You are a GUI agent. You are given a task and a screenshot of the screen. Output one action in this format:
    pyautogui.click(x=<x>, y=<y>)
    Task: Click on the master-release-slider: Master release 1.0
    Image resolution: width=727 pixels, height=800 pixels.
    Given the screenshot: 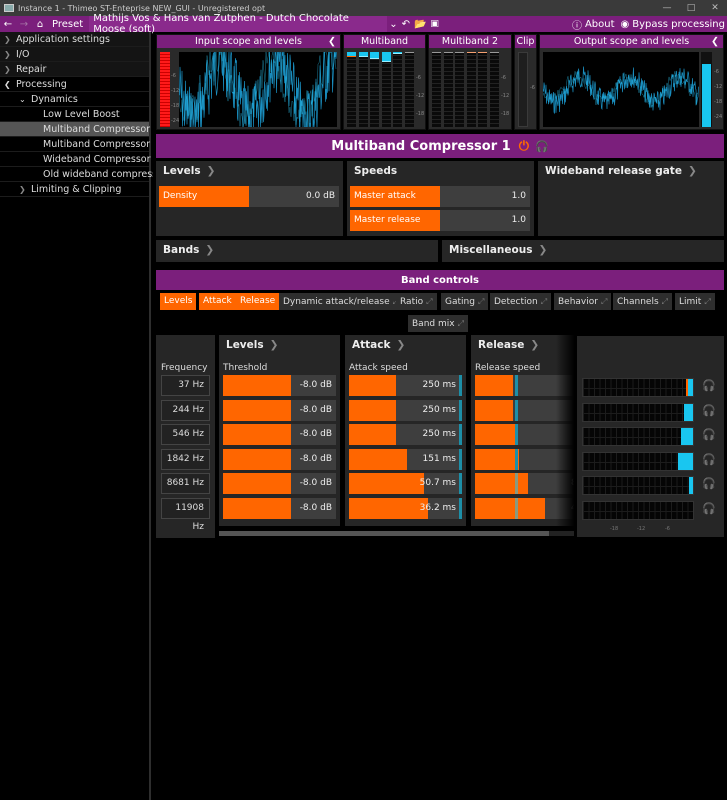 What is the action you would take?
    pyautogui.click(x=440, y=220)
    